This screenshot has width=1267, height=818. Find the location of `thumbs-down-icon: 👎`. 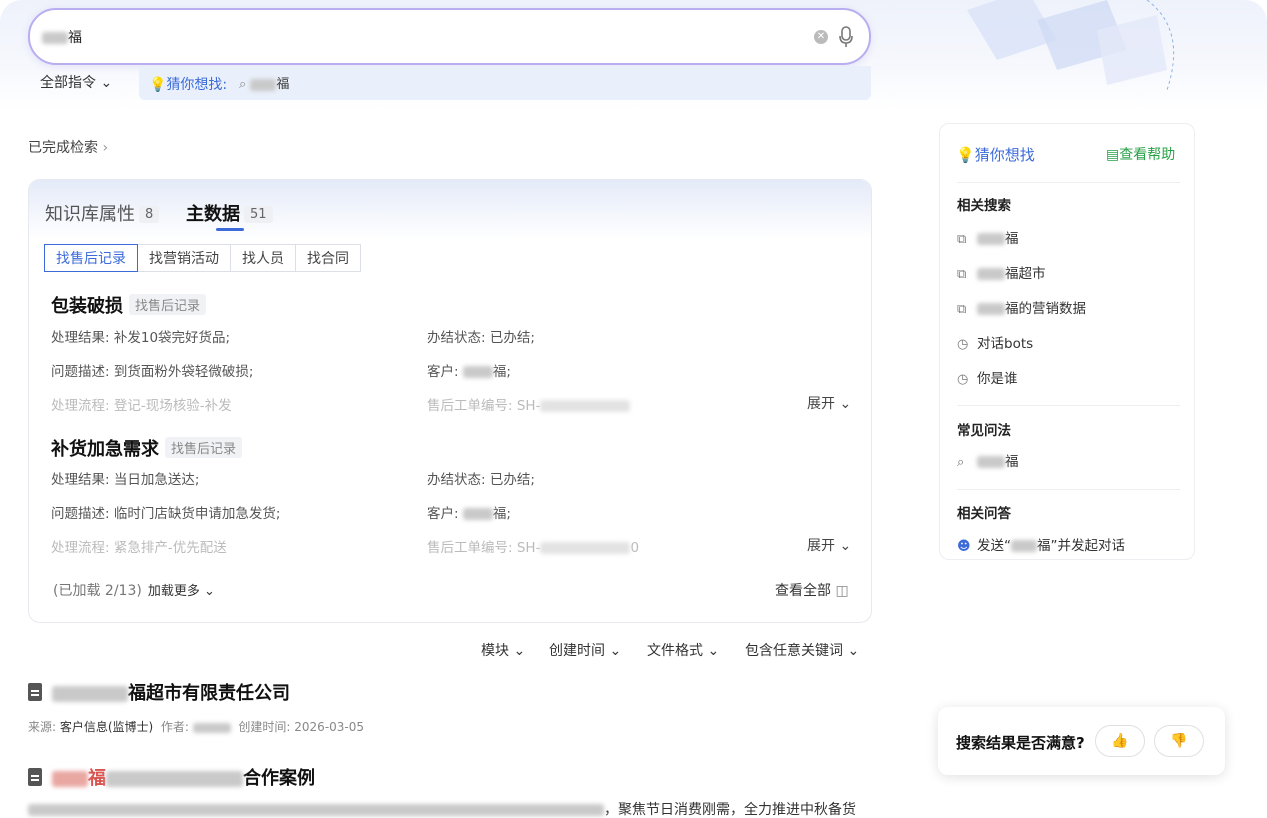

thumbs-down-icon: 👎 is located at coordinates (1179, 741).